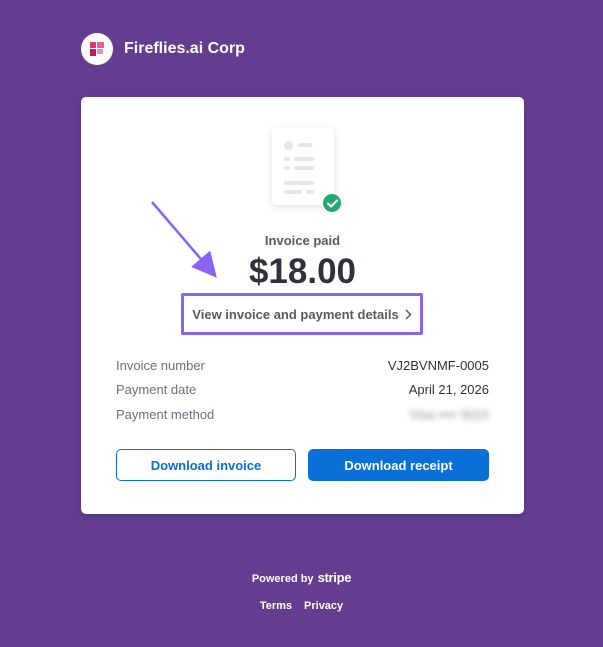 The image size is (603, 647). I want to click on payment-method-label: Payment method, so click(165, 414).